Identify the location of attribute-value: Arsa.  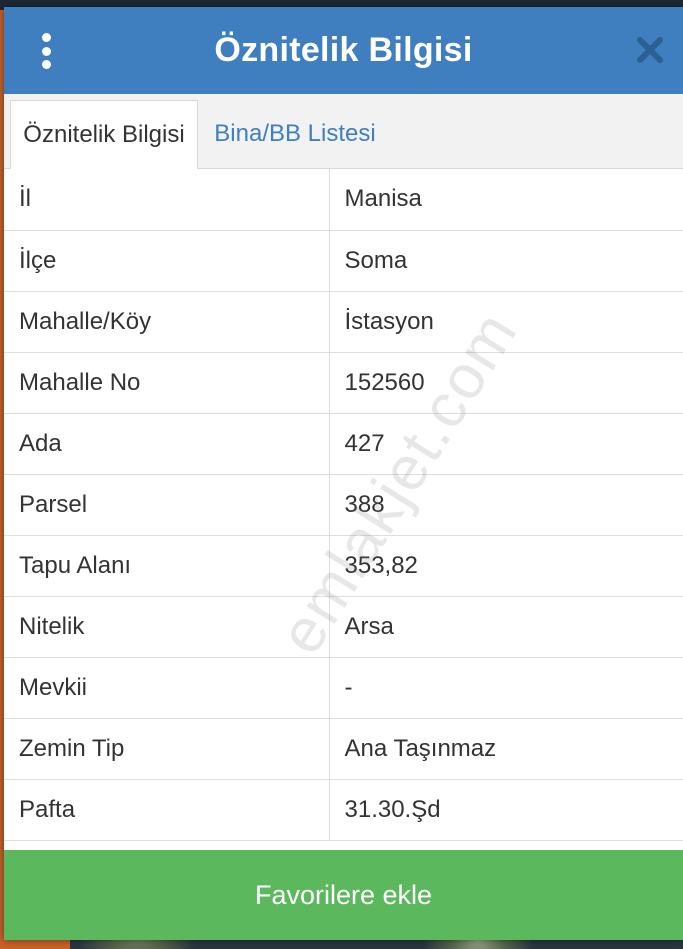
(506, 627).